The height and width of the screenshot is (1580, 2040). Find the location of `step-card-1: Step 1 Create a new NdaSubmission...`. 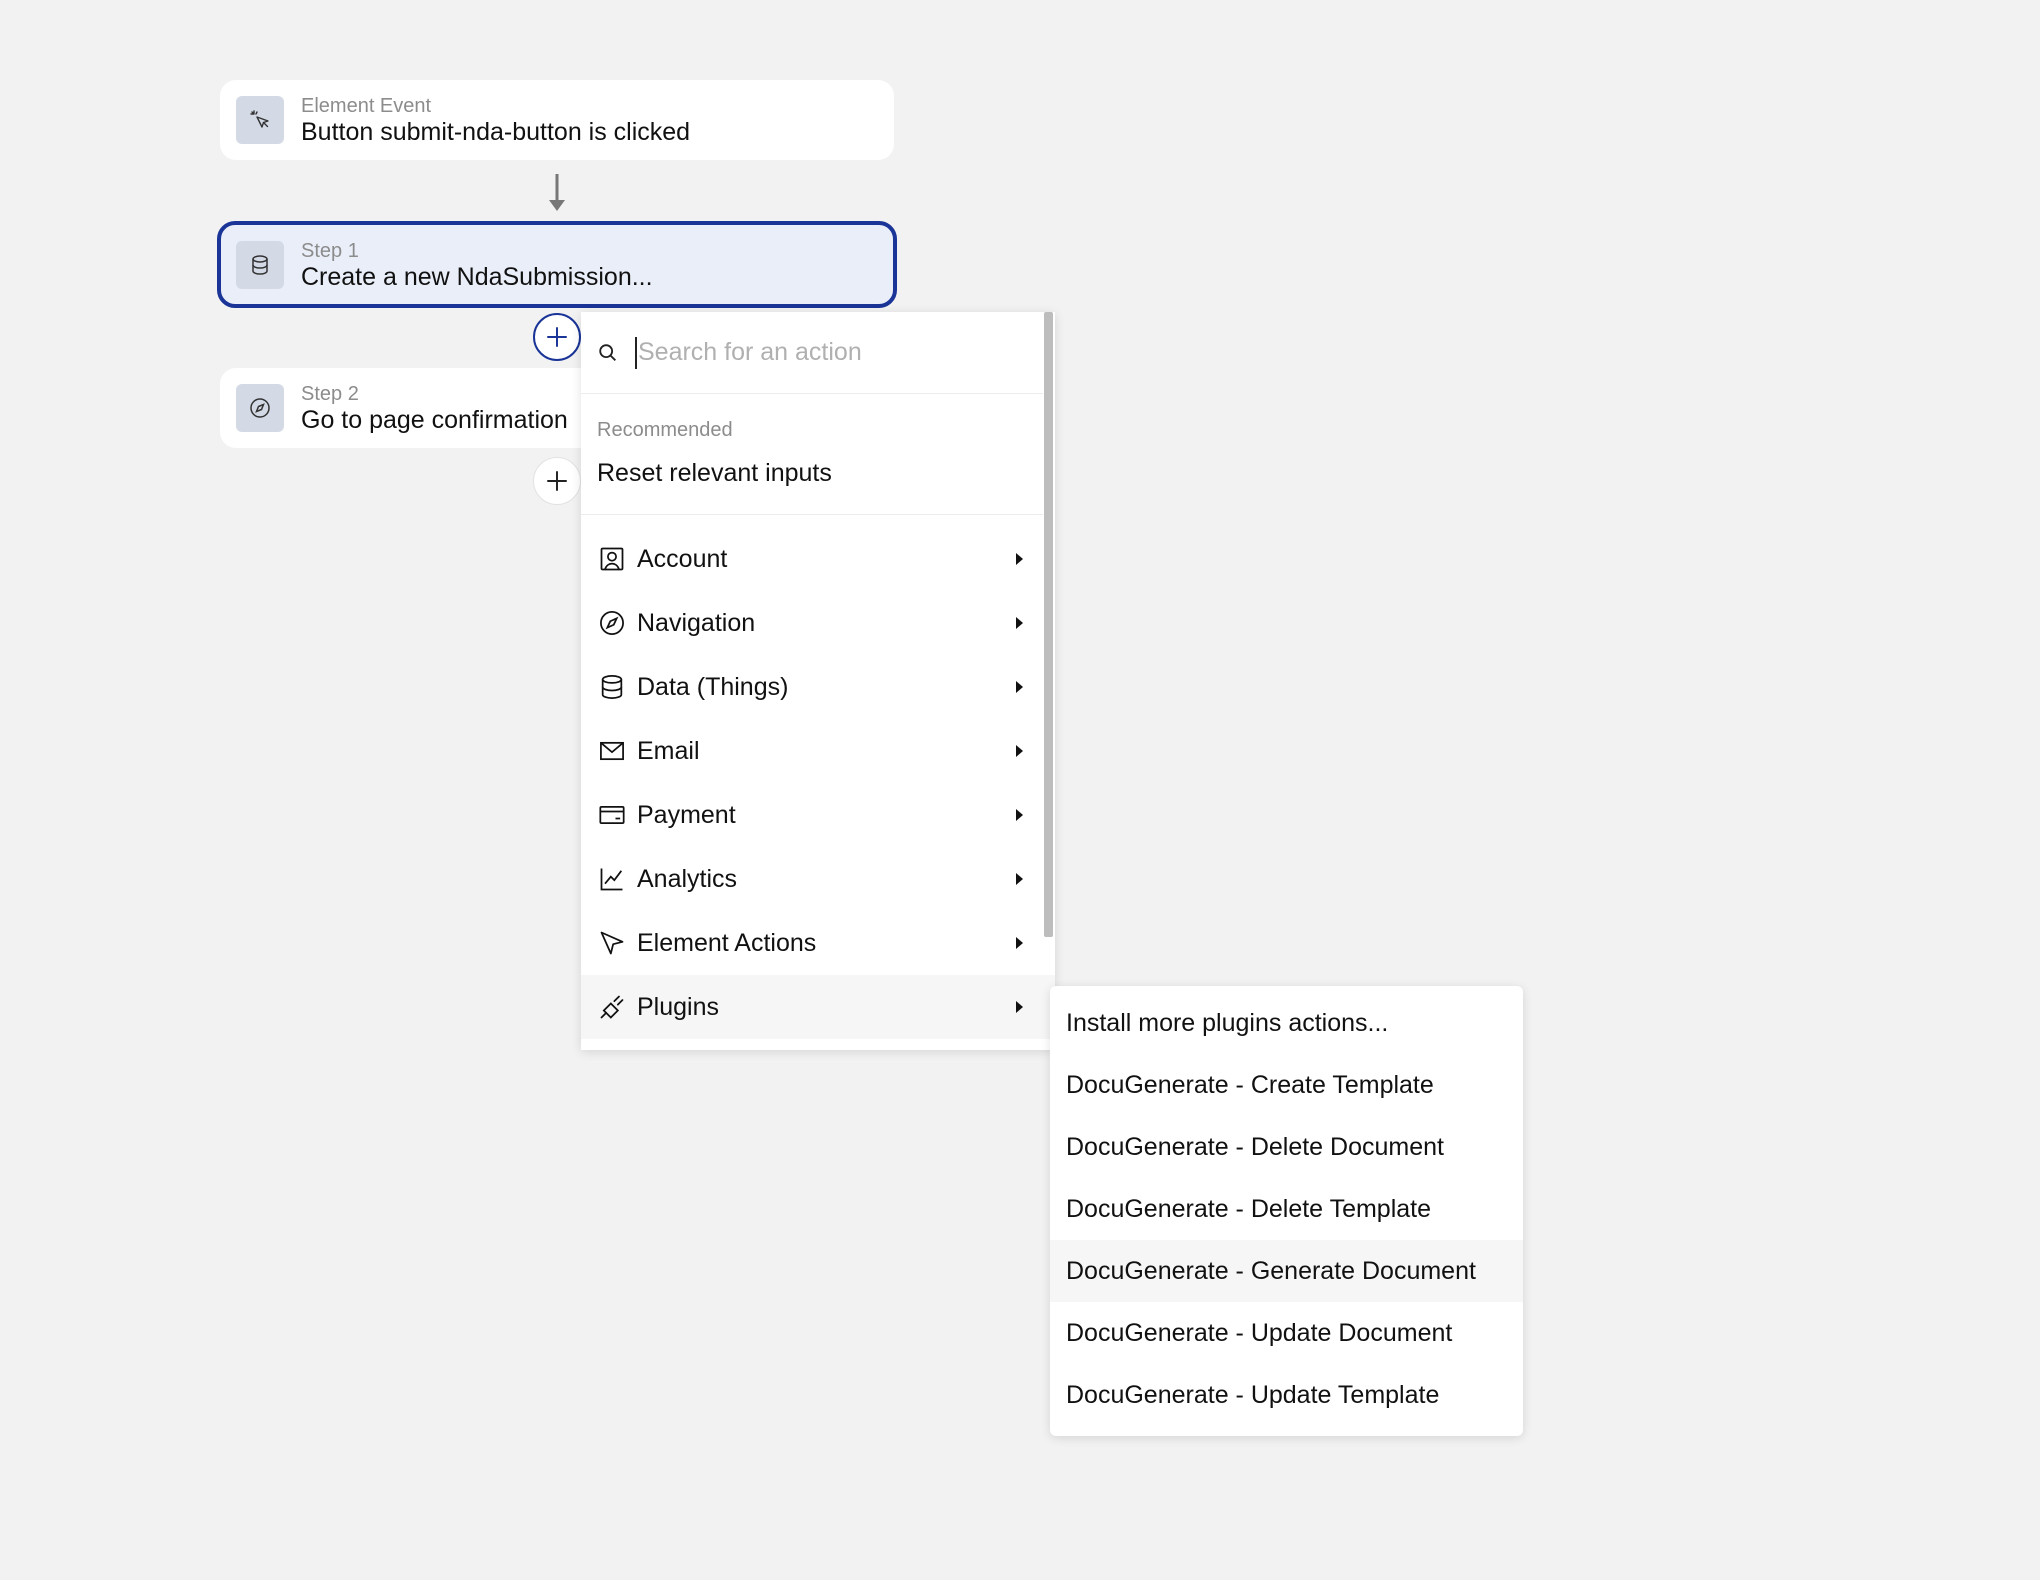

step-card-1: Step 1 Create a new NdaSubmission... is located at coordinates (557, 264).